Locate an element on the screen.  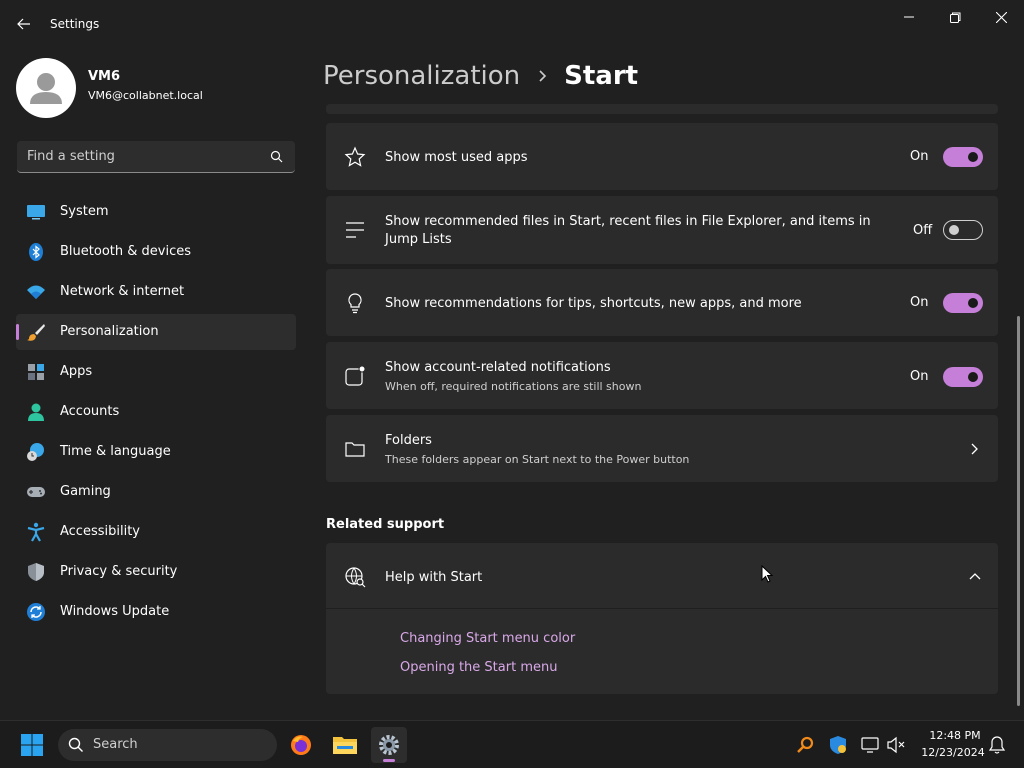
sidebar-item-apps: Apps is located at coordinates (156, 372).